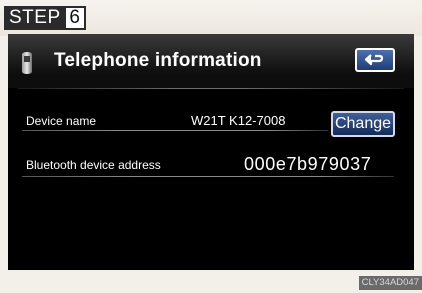 This screenshot has height=293, width=422. What do you see at coordinates (390, 283) in the screenshot?
I see `figure-code: CLY34AD047` at bounding box center [390, 283].